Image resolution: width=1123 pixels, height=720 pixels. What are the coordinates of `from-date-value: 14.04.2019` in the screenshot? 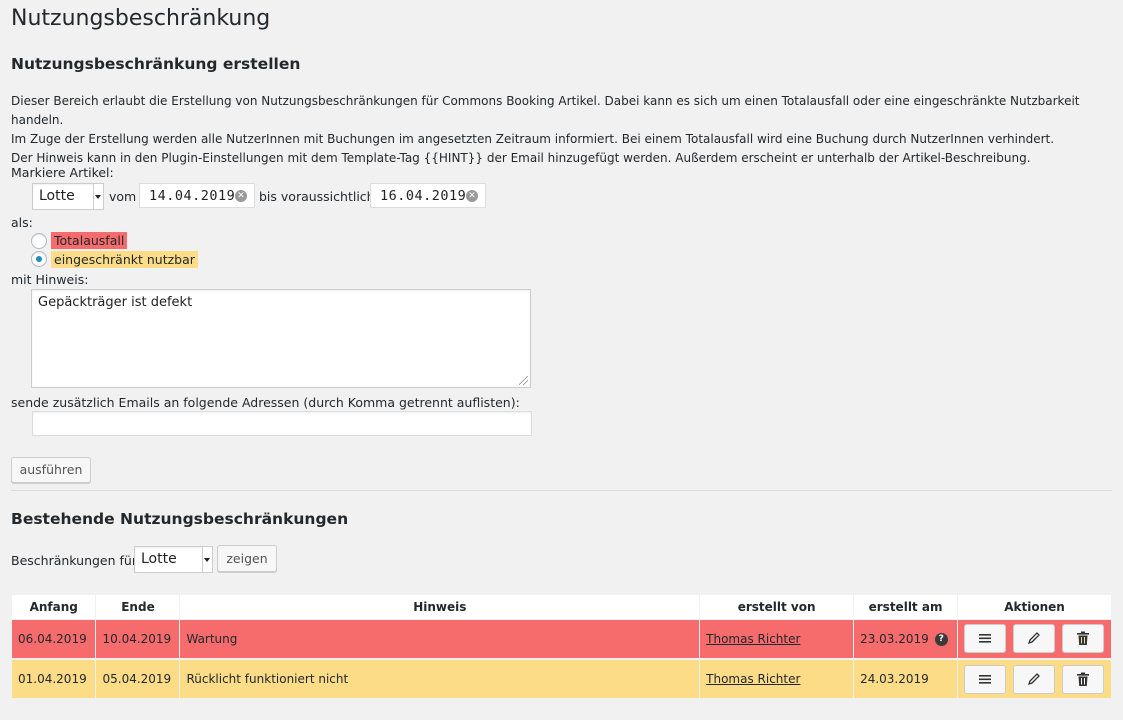 It's located at (192, 196).